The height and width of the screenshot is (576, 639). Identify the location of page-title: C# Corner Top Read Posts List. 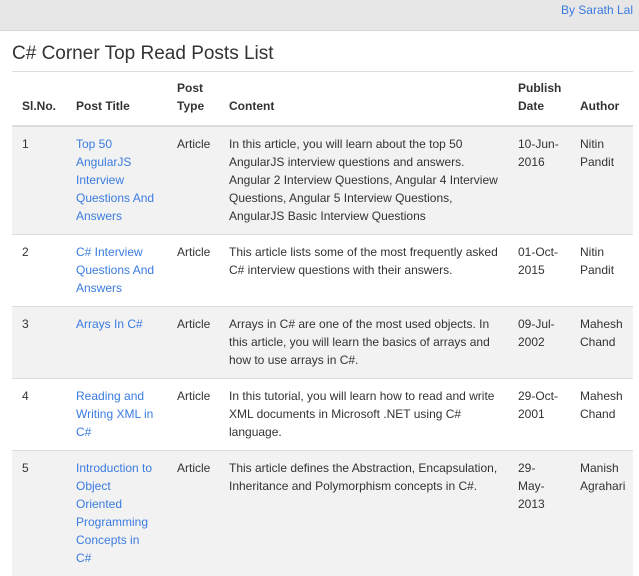
(143, 54).